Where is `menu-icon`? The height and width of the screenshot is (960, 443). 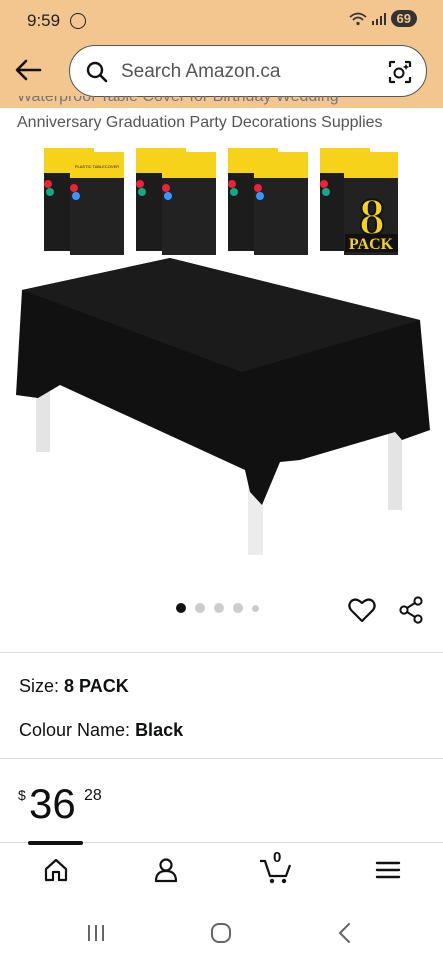 menu-icon is located at coordinates (388, 870).